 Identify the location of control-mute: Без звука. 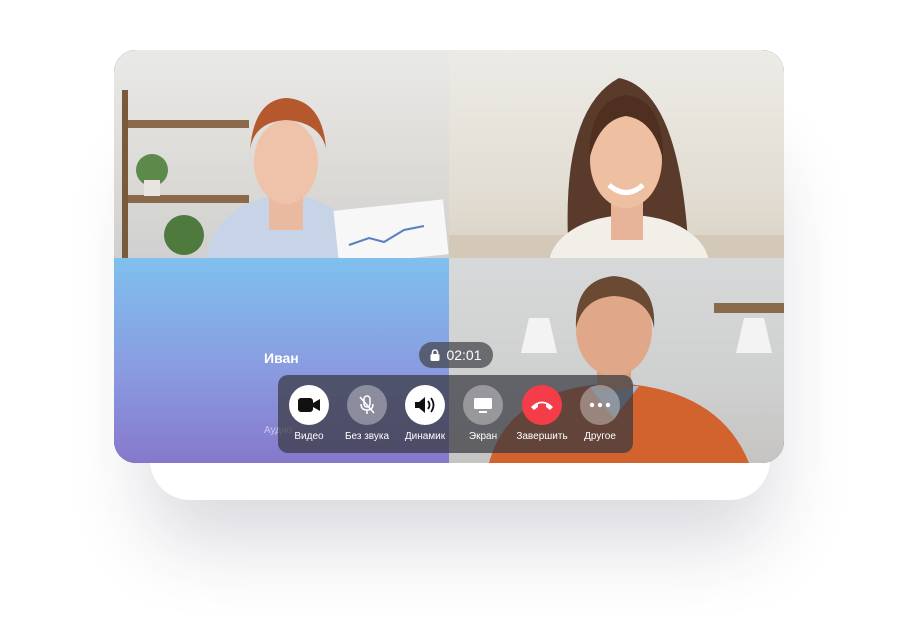
(367, 413).